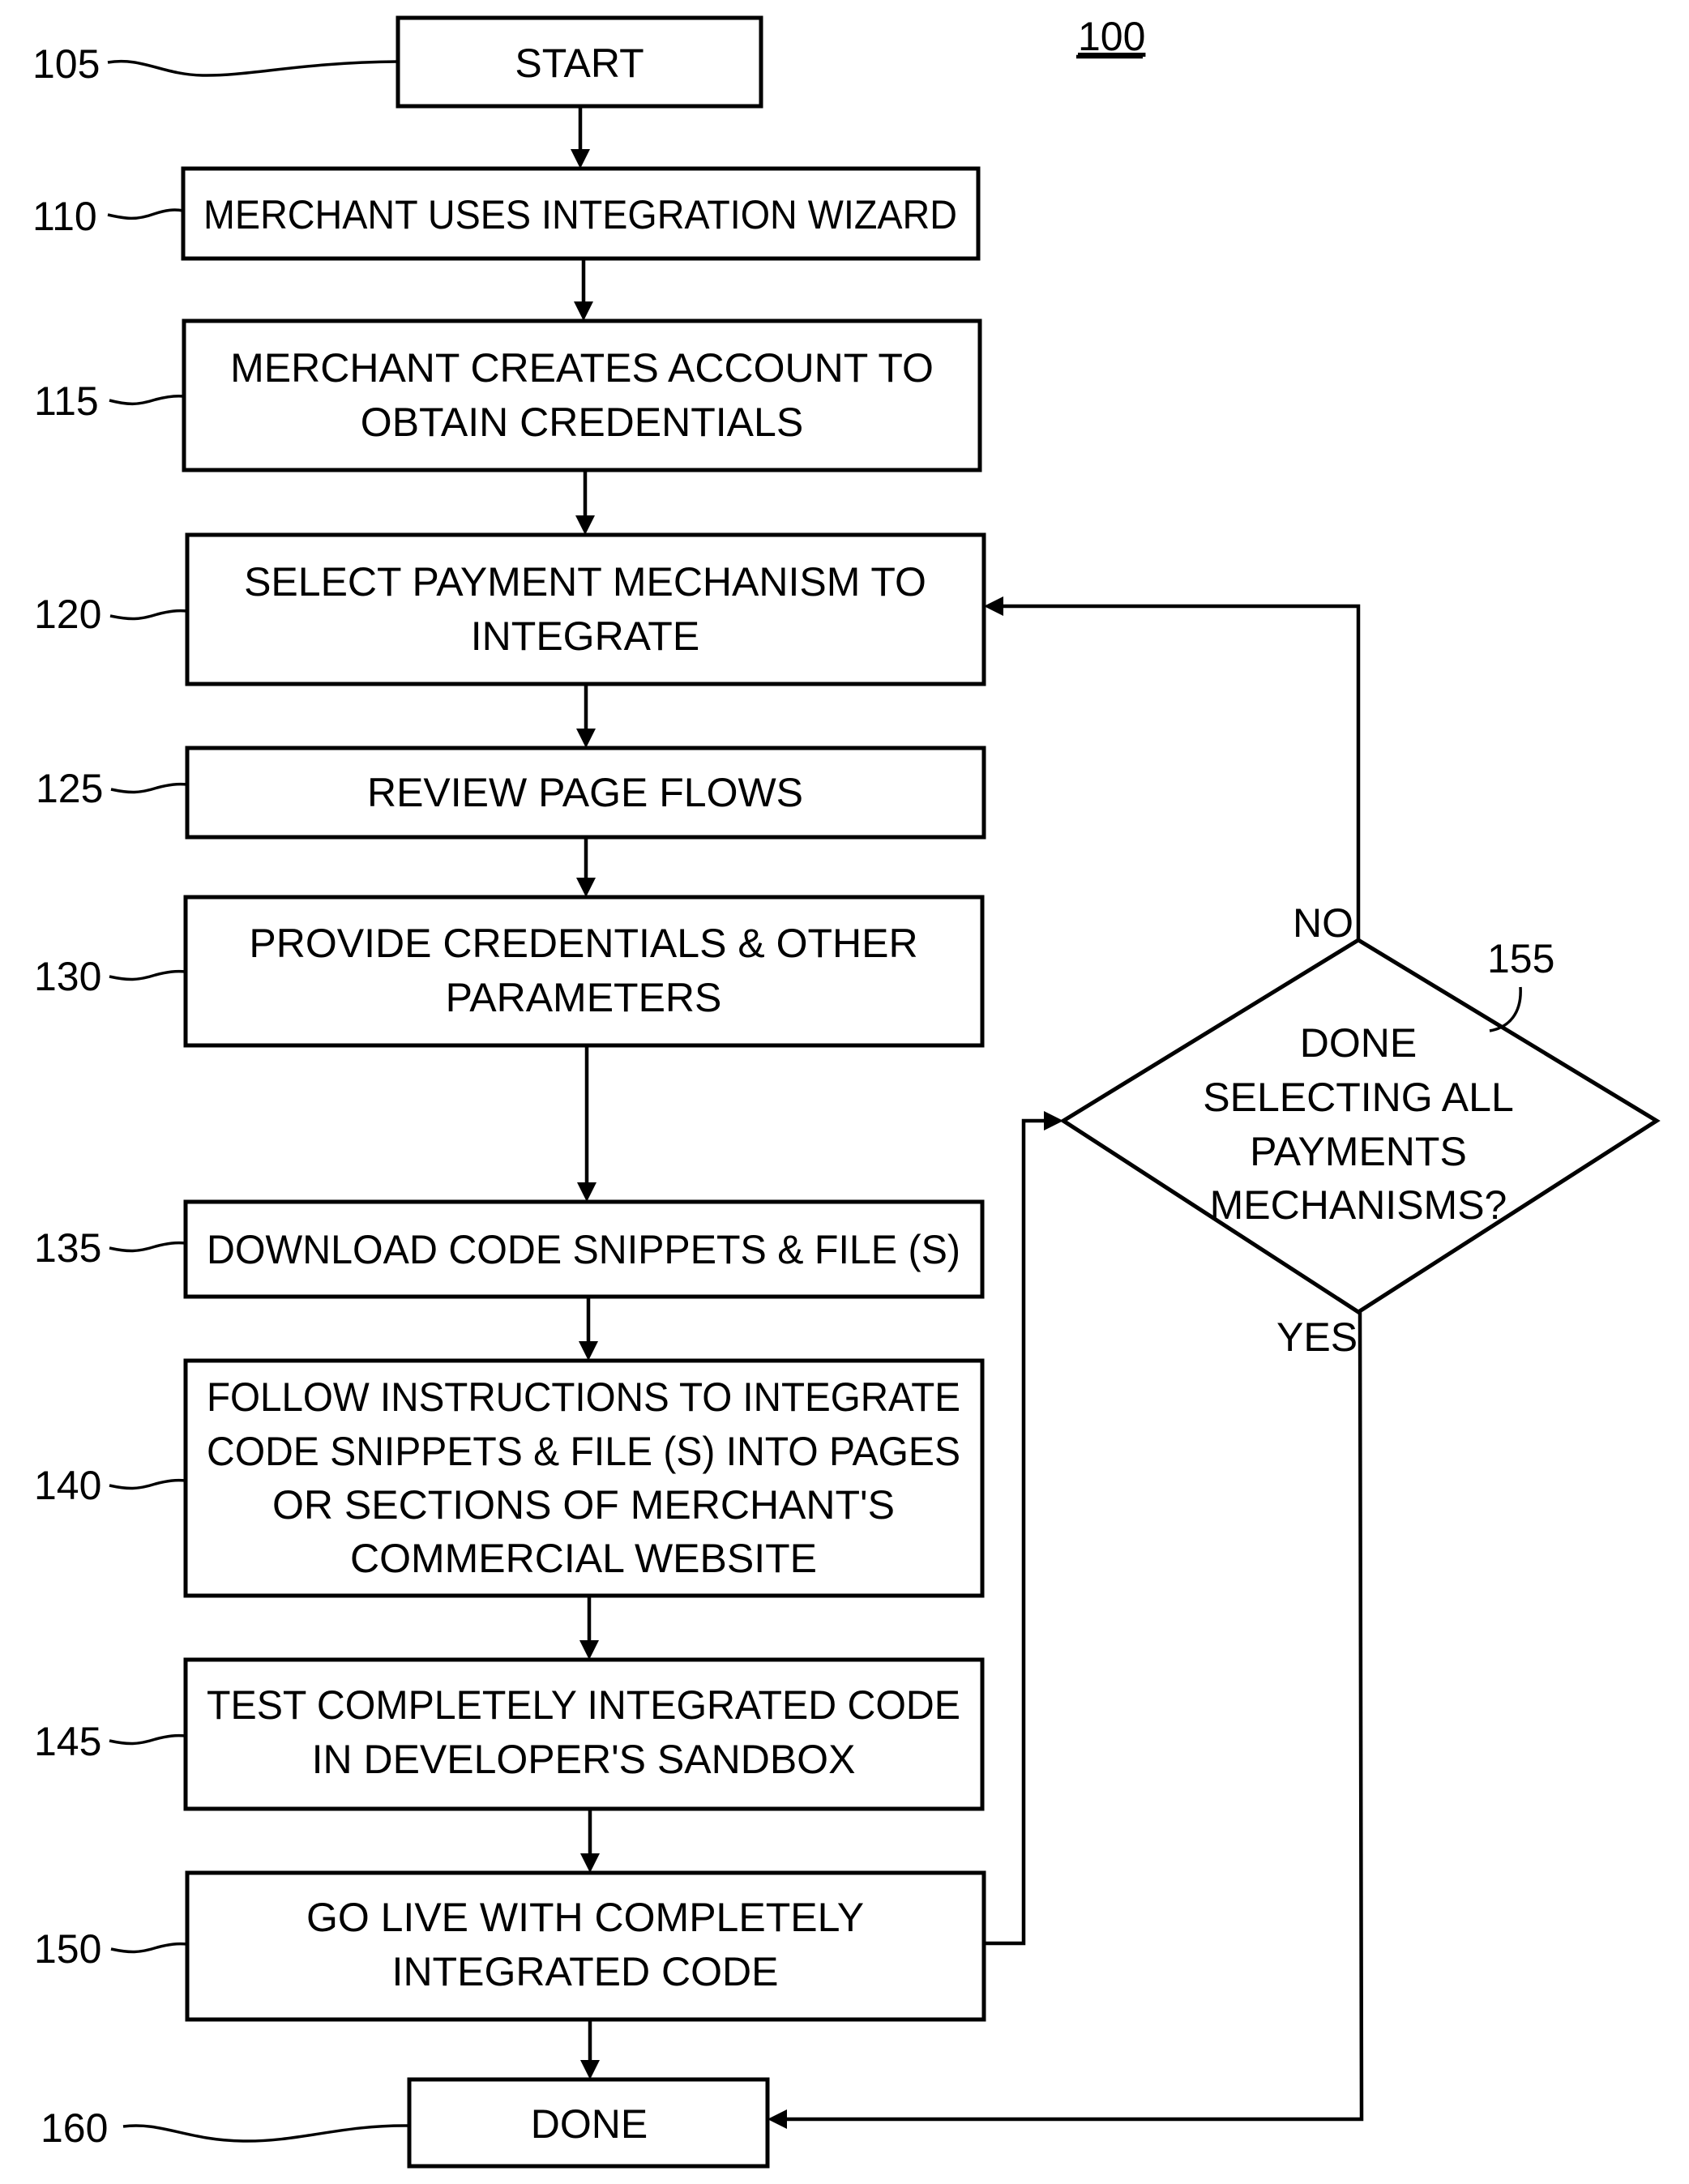  I want to click on step-label-145-line1: TEST COMPLETELY INTEGRATED CODE, so click(583, 1705).